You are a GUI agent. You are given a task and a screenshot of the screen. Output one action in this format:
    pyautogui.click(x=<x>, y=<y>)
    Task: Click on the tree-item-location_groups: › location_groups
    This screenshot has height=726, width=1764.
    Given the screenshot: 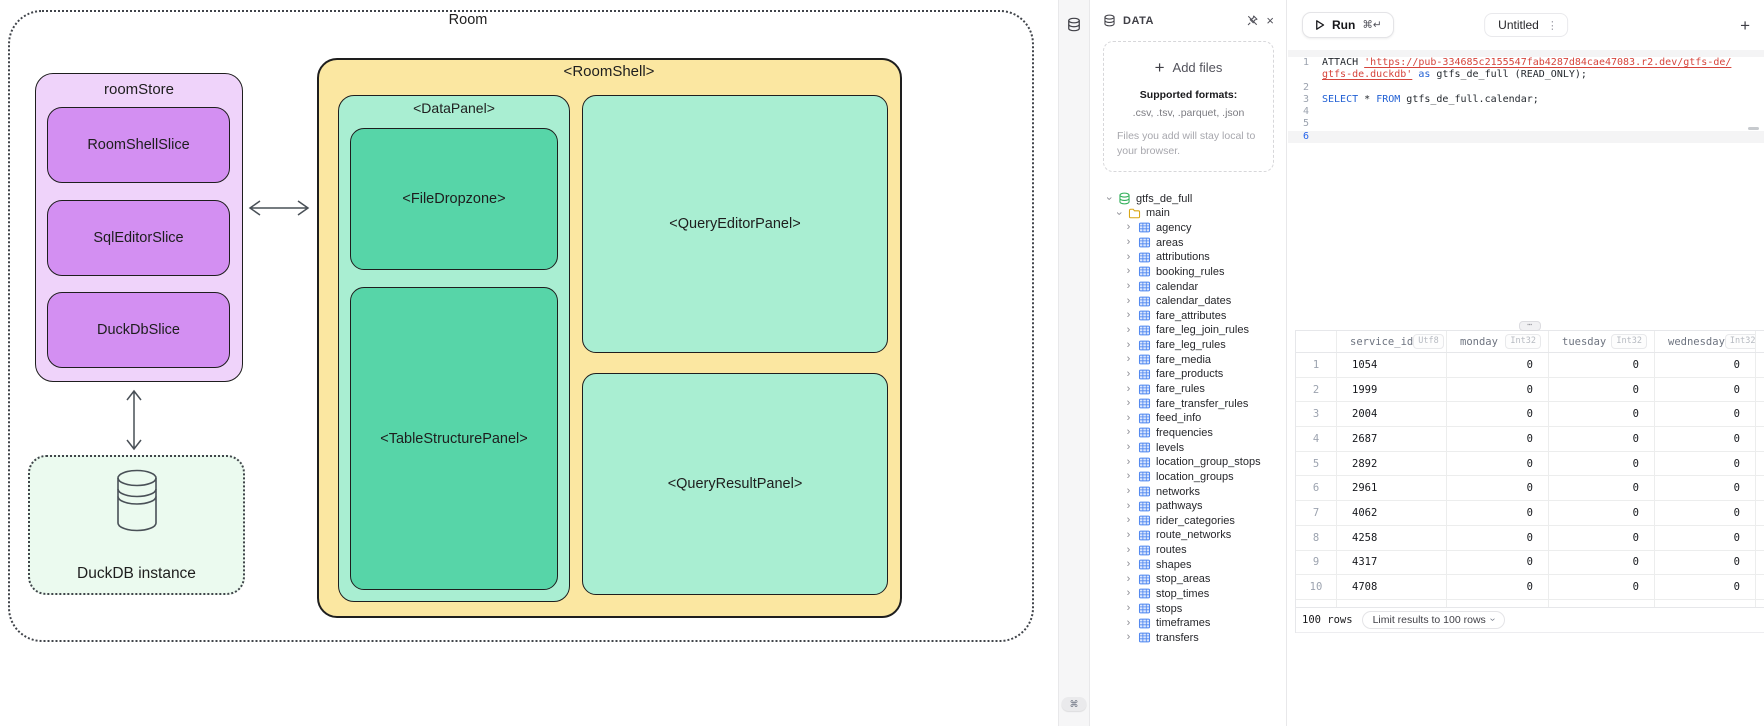 What is the action you would take?
    pyautogui.click(x=1188, y=477)
    